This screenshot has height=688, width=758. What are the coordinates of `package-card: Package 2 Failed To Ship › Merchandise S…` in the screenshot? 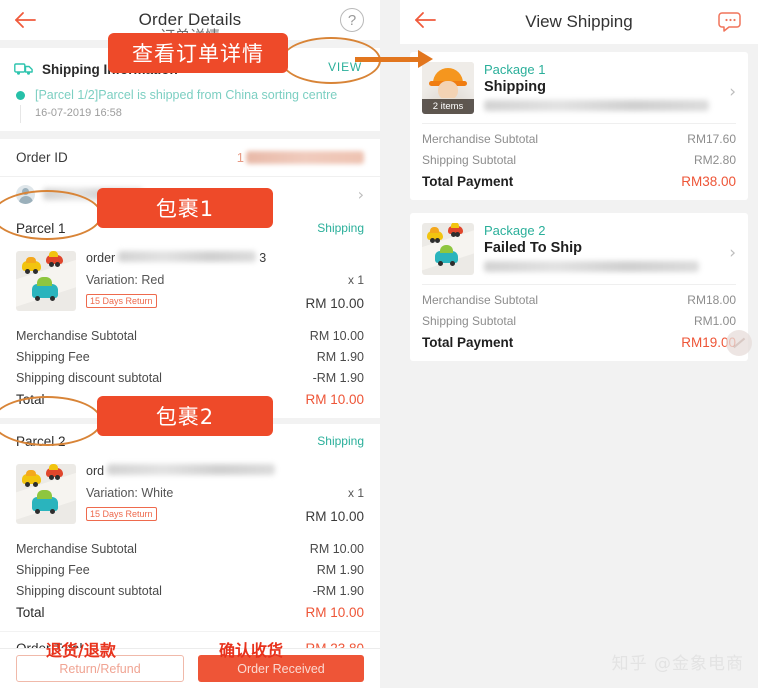 It's located at (579, 287).